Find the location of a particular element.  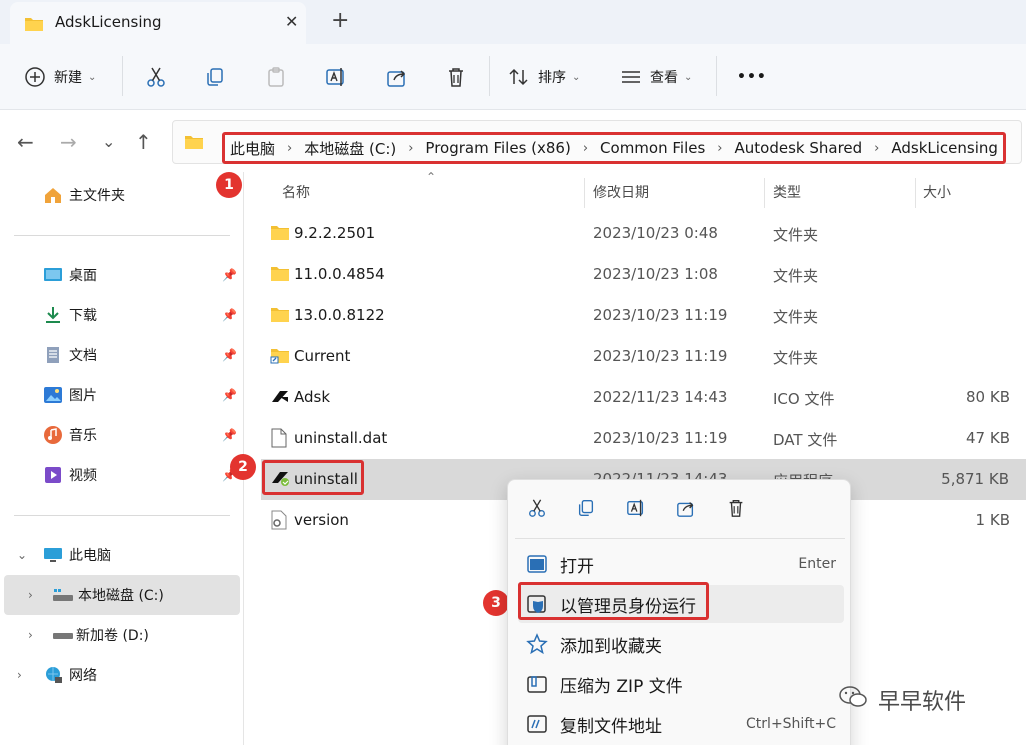

new-label: 新建 is located at coordinates (68, 78).